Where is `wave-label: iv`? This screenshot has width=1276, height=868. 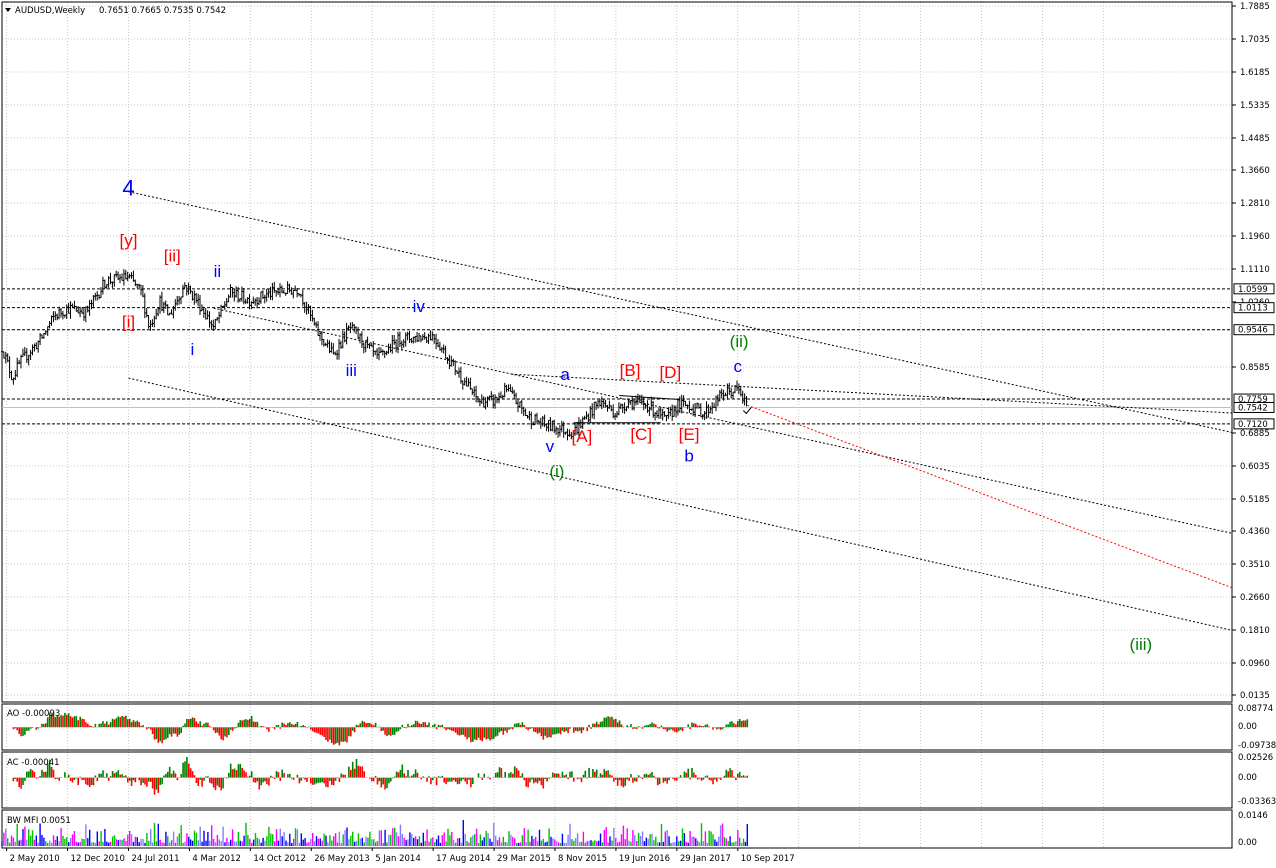
wave-label: iv is located at coordinates (419, 306).